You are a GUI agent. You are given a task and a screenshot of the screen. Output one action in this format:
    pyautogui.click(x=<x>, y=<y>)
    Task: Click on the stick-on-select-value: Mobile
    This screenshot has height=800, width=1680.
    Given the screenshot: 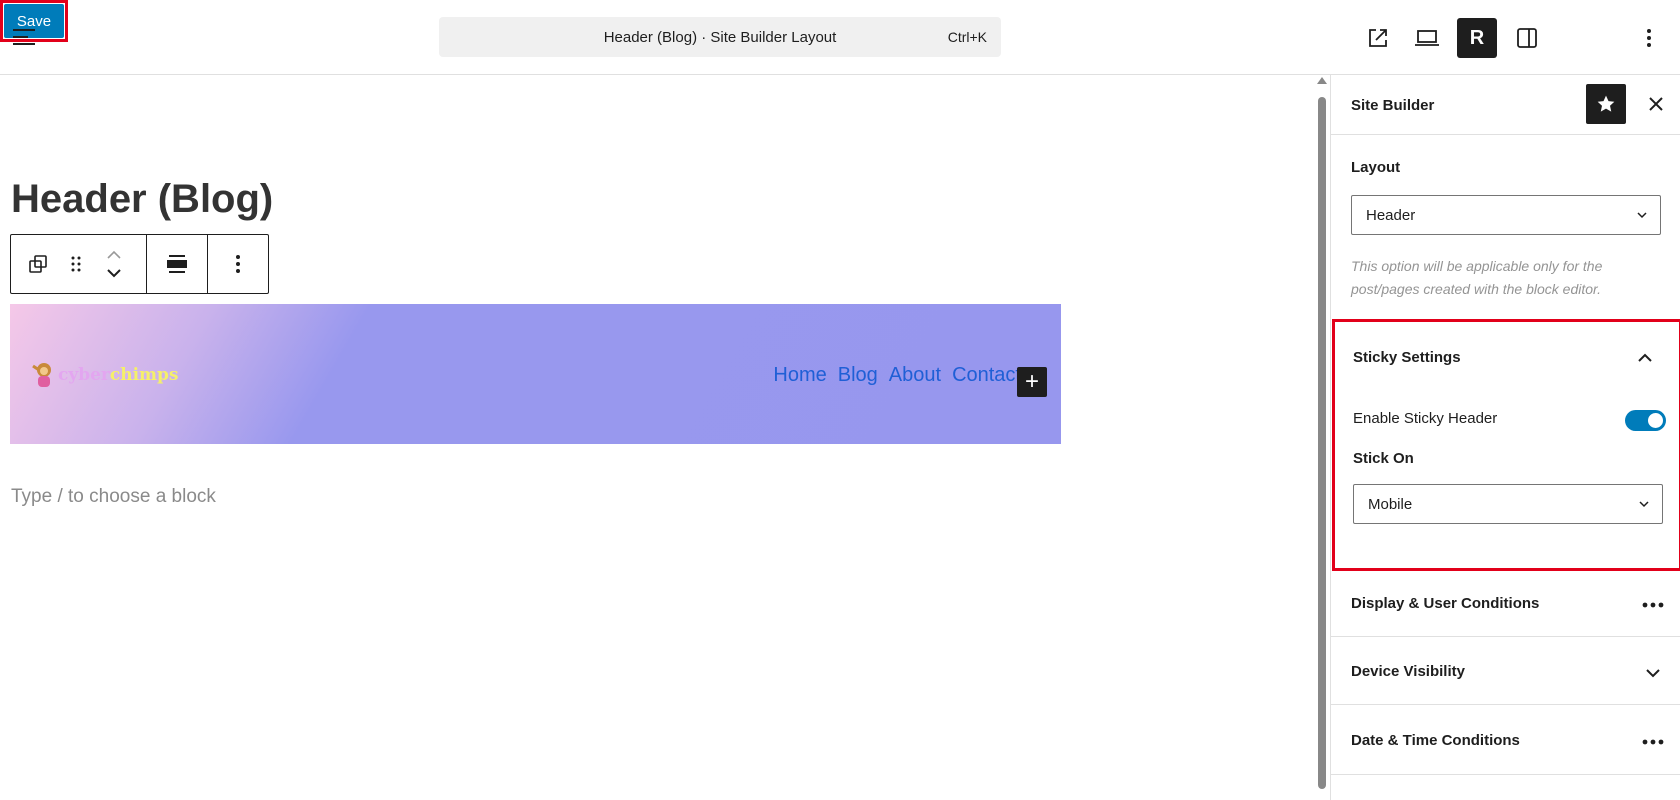 What is the action you would take?
    pyautogui.click(x=1390, y=504)
    